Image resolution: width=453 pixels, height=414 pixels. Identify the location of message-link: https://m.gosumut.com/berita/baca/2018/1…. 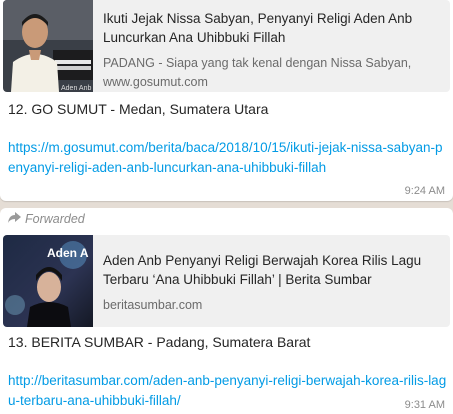
(227, 158).